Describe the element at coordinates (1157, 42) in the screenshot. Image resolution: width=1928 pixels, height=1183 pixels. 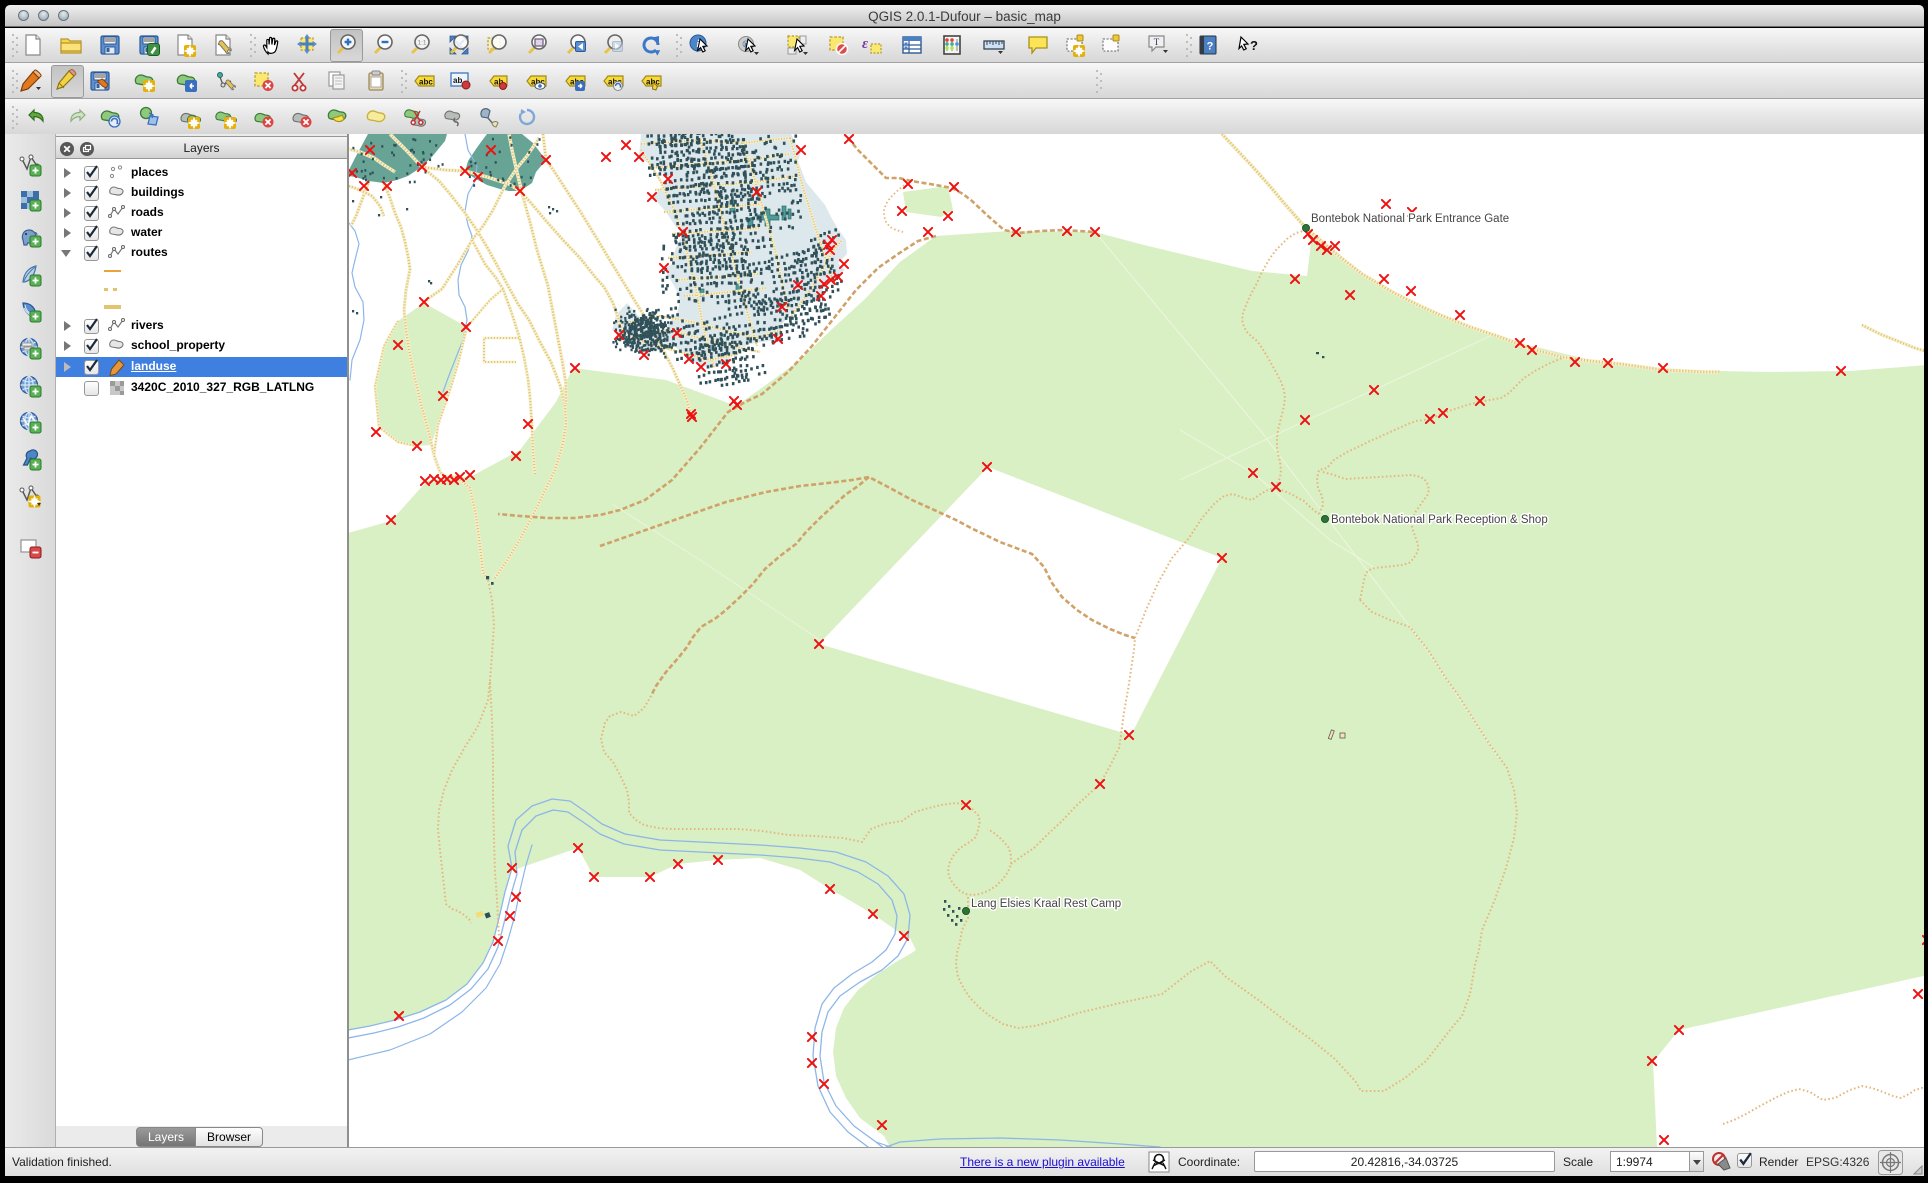
I see `svg-text: T` at that location.